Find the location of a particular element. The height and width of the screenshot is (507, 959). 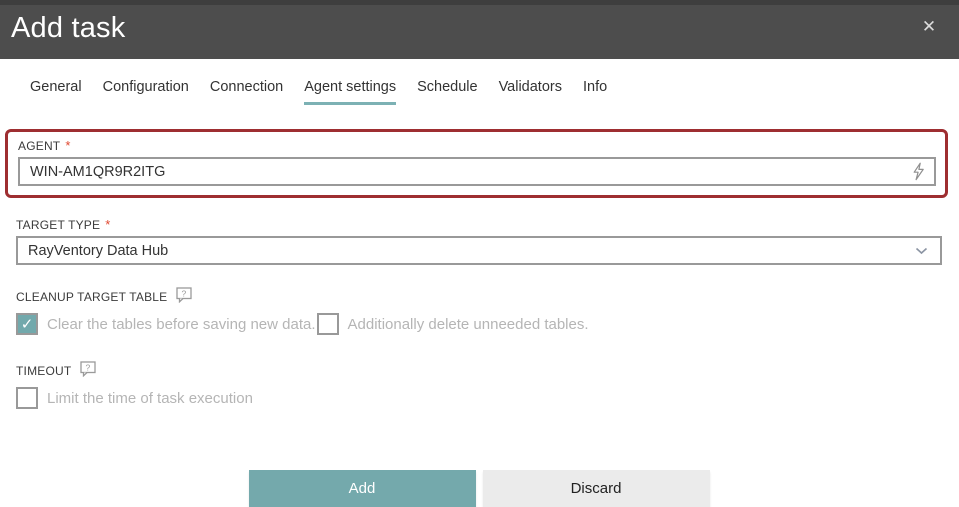

delete-tables-checkbox is located at coordinates (327, 324).